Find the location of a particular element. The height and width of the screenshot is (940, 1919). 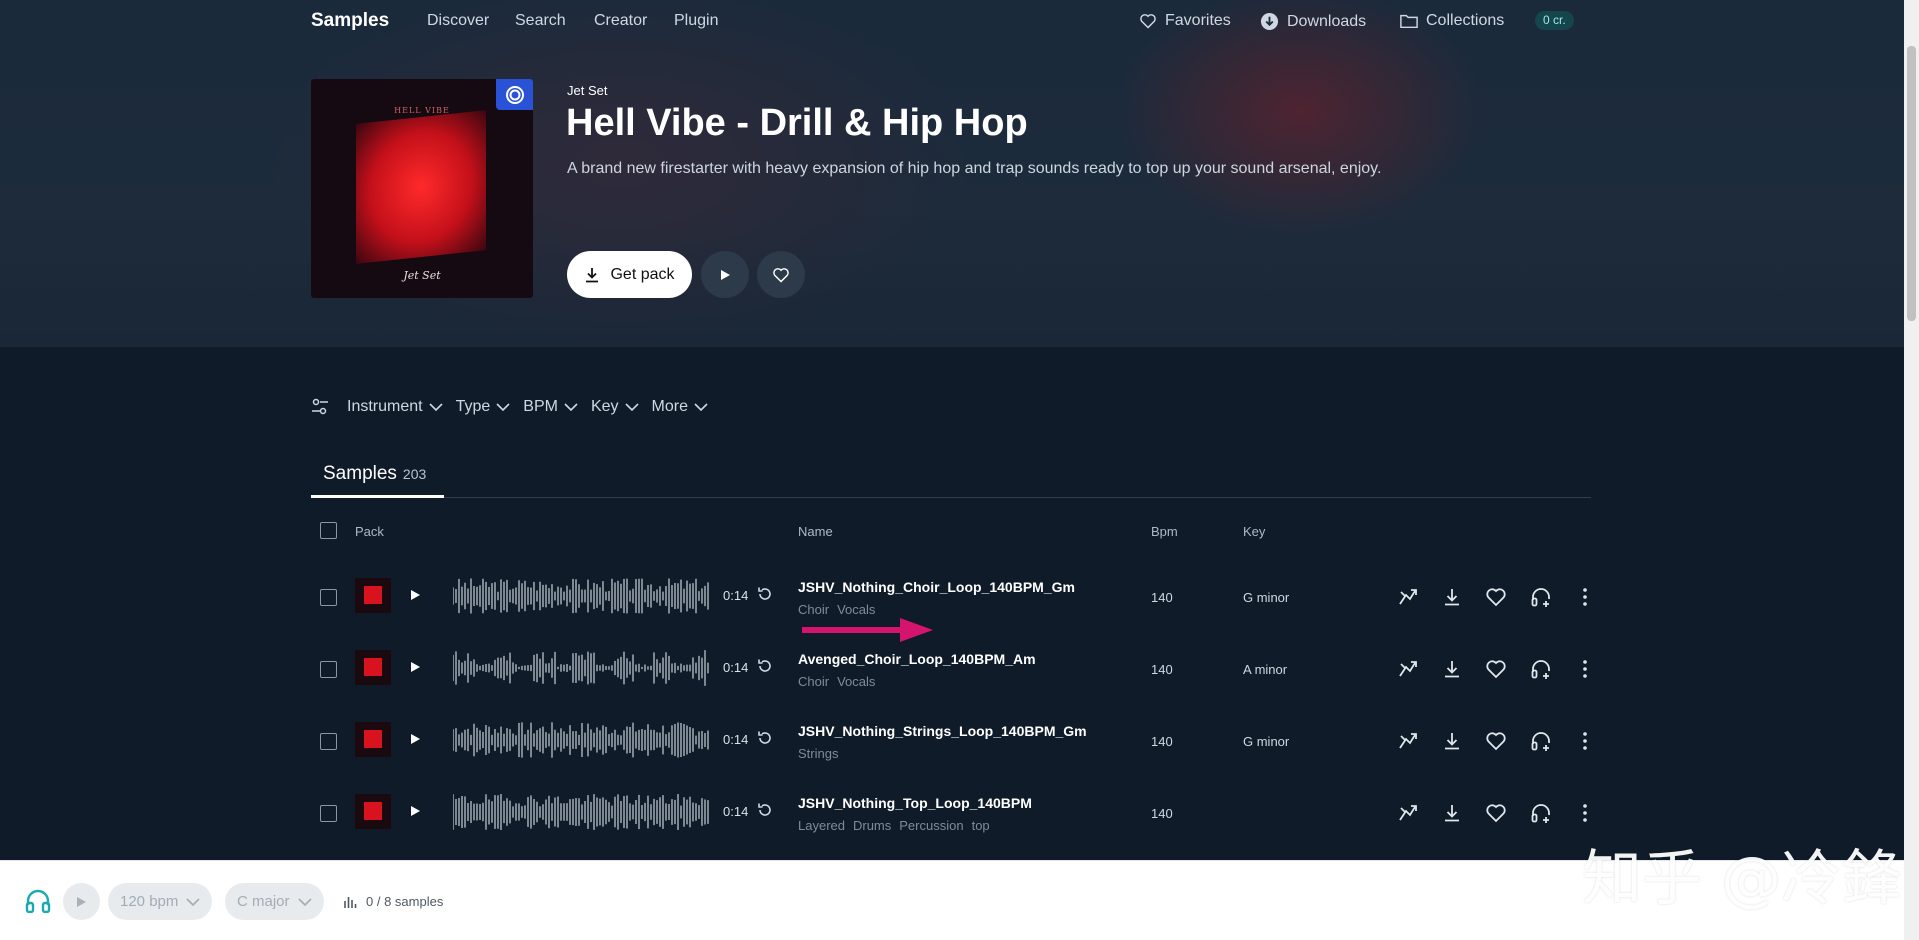

get-pack-button: Get pack is located at coordinates (629, 274).